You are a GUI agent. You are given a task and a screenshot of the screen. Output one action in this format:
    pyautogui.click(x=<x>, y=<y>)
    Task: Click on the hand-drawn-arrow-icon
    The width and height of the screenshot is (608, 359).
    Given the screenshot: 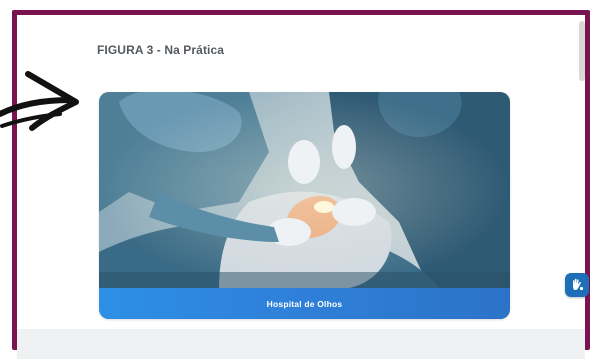 What is the action you would take?
    pyautogui.click(x=39, y=101)
    